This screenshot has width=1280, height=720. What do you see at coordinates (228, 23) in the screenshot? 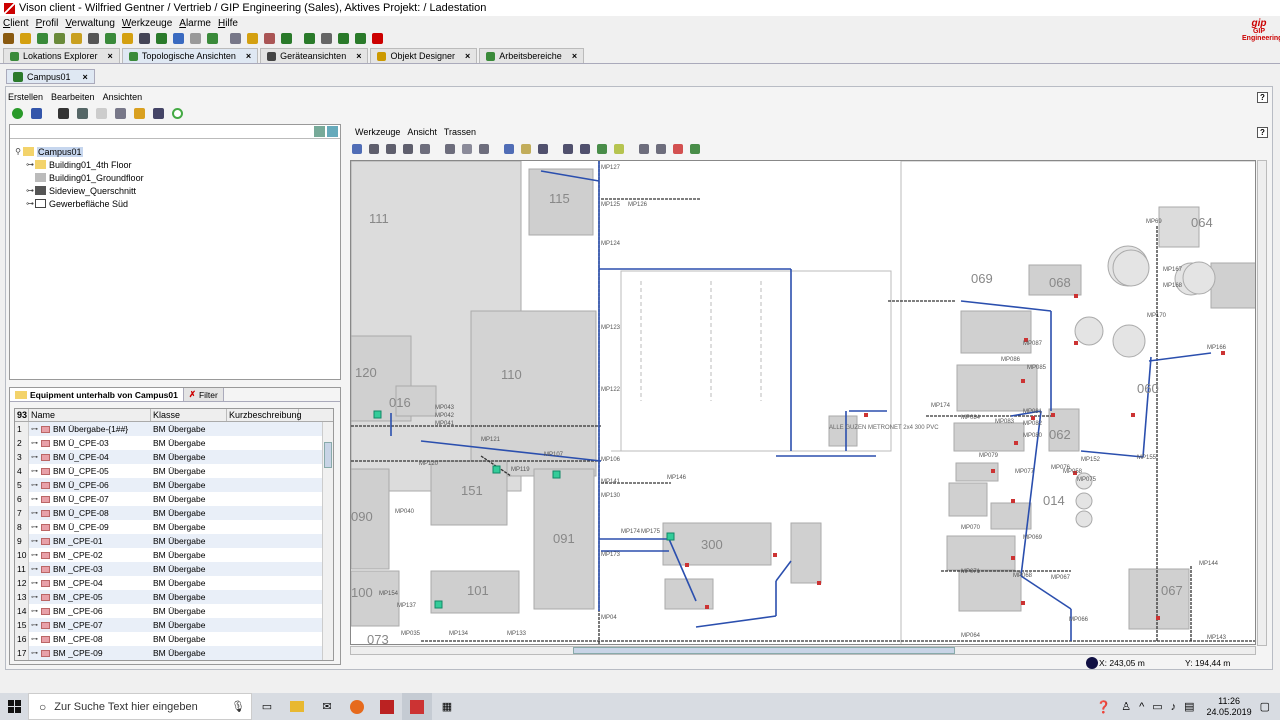
I see `menu-hilfe: Hilfe` at bounding box center [228, 23].